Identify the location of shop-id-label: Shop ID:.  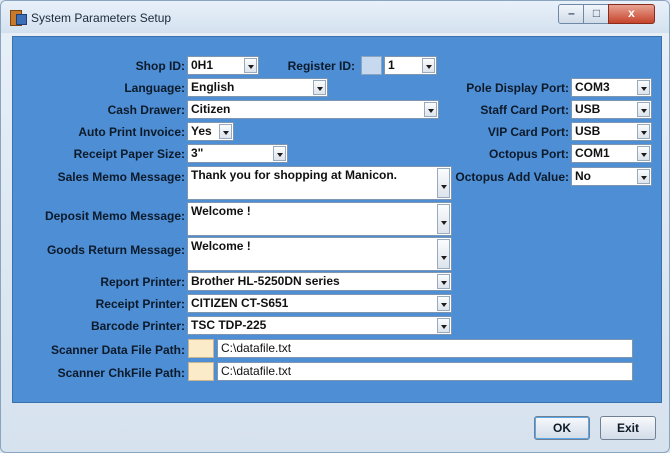
(160, 66).